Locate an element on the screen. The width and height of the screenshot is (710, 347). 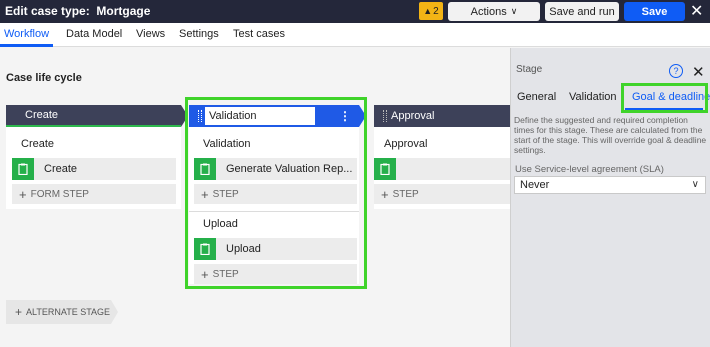
add-step-label: STEP is located at coordinates (405, 194).